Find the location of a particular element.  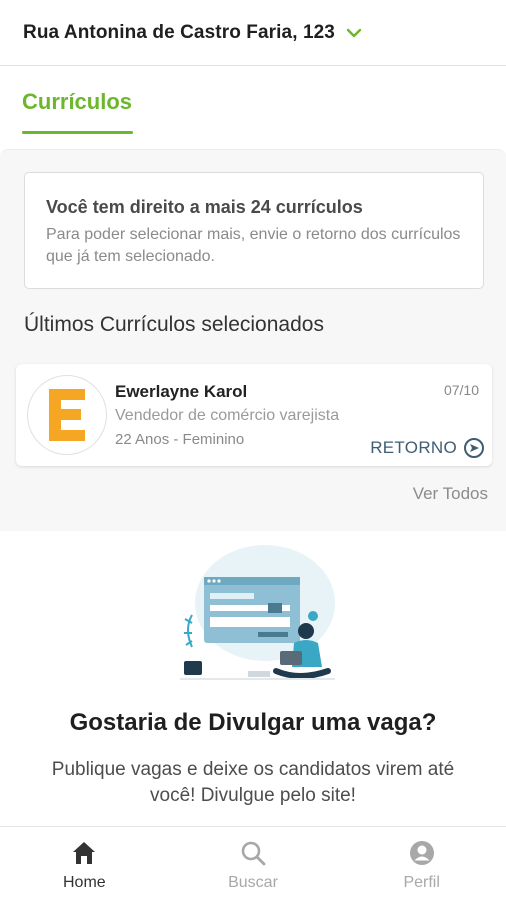

address-text: Rua Antonina de Castro Faria, 123 is located at coordinates (179, 32).